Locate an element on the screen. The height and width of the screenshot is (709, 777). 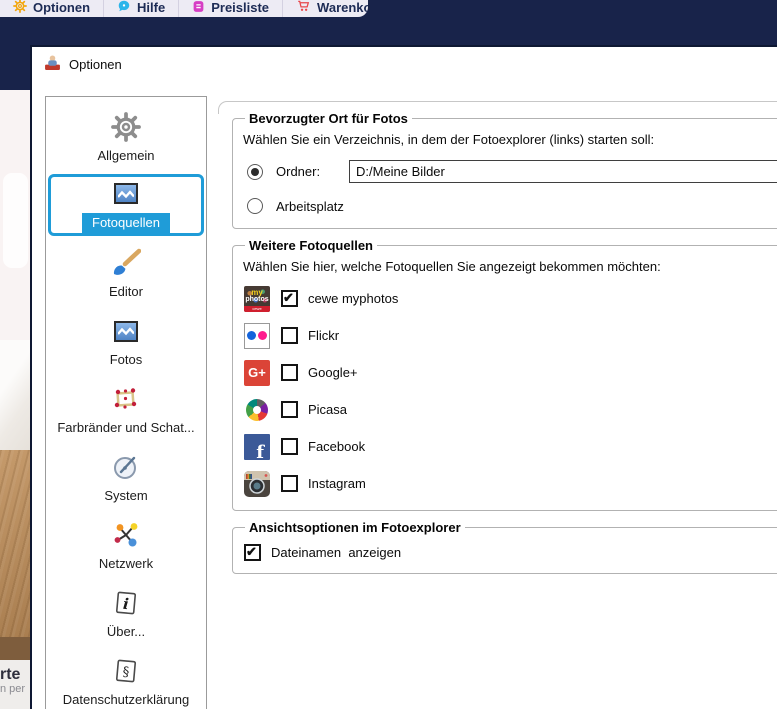
workspace-radio-label: Arbeitsplatz is located at coordinates (310, 206).